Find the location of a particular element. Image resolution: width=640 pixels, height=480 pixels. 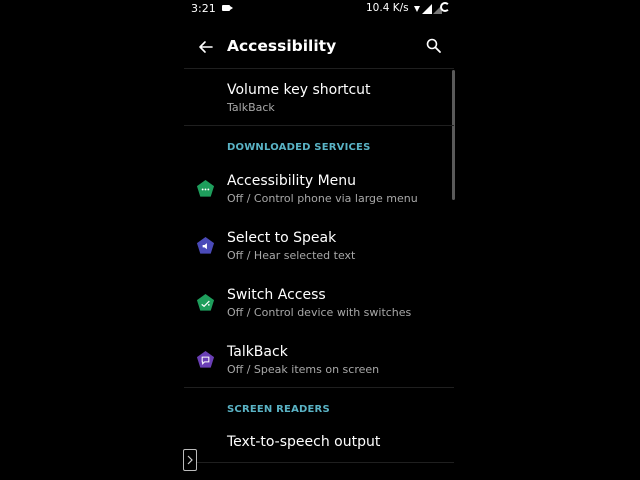

text-to-speech-output-item: Text-to-speech output is located at coordinates (318, 443).